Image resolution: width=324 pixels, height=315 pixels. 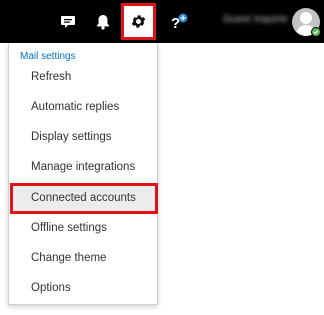 I want to click on user-name: Guest Inquiries, so click(x=255, y=20).